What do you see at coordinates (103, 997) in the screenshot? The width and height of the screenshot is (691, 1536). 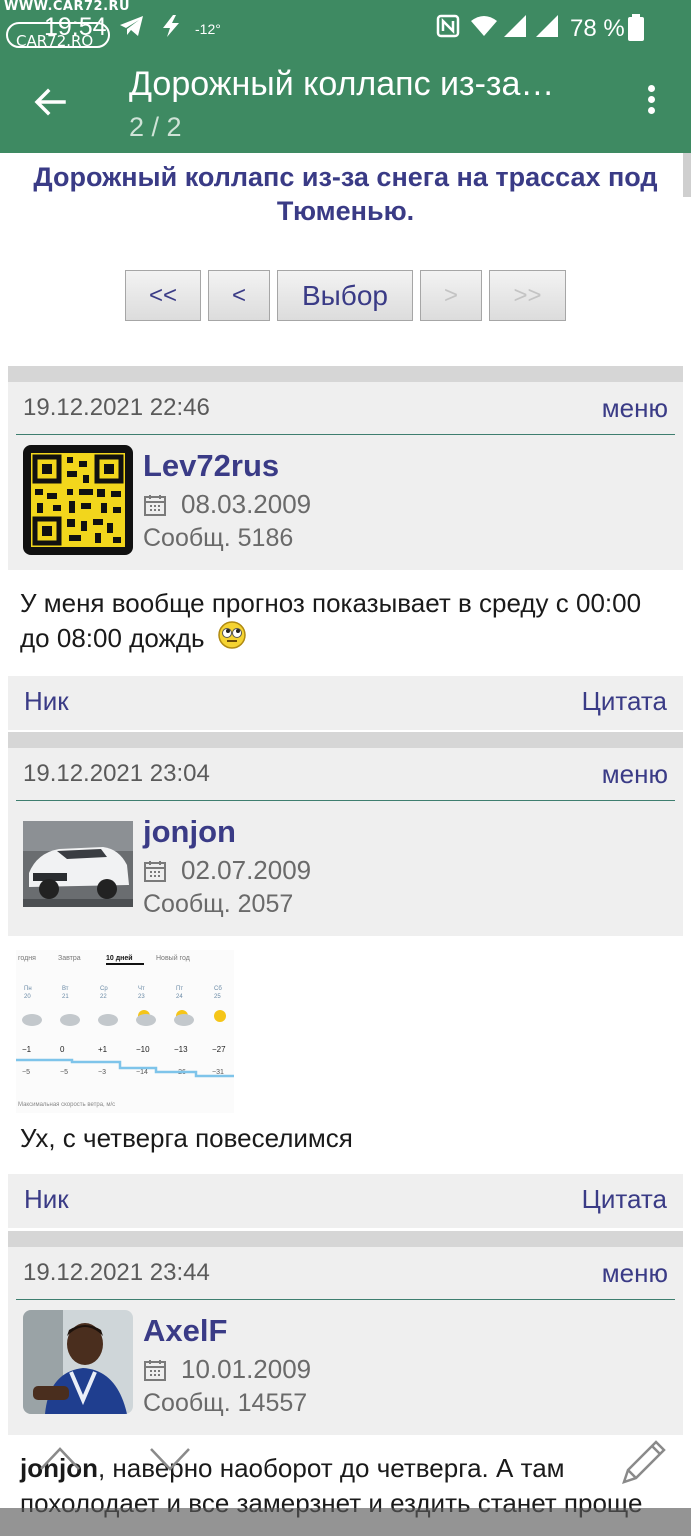 I see `forecast-date: 22` at bounding box center [103, 997].